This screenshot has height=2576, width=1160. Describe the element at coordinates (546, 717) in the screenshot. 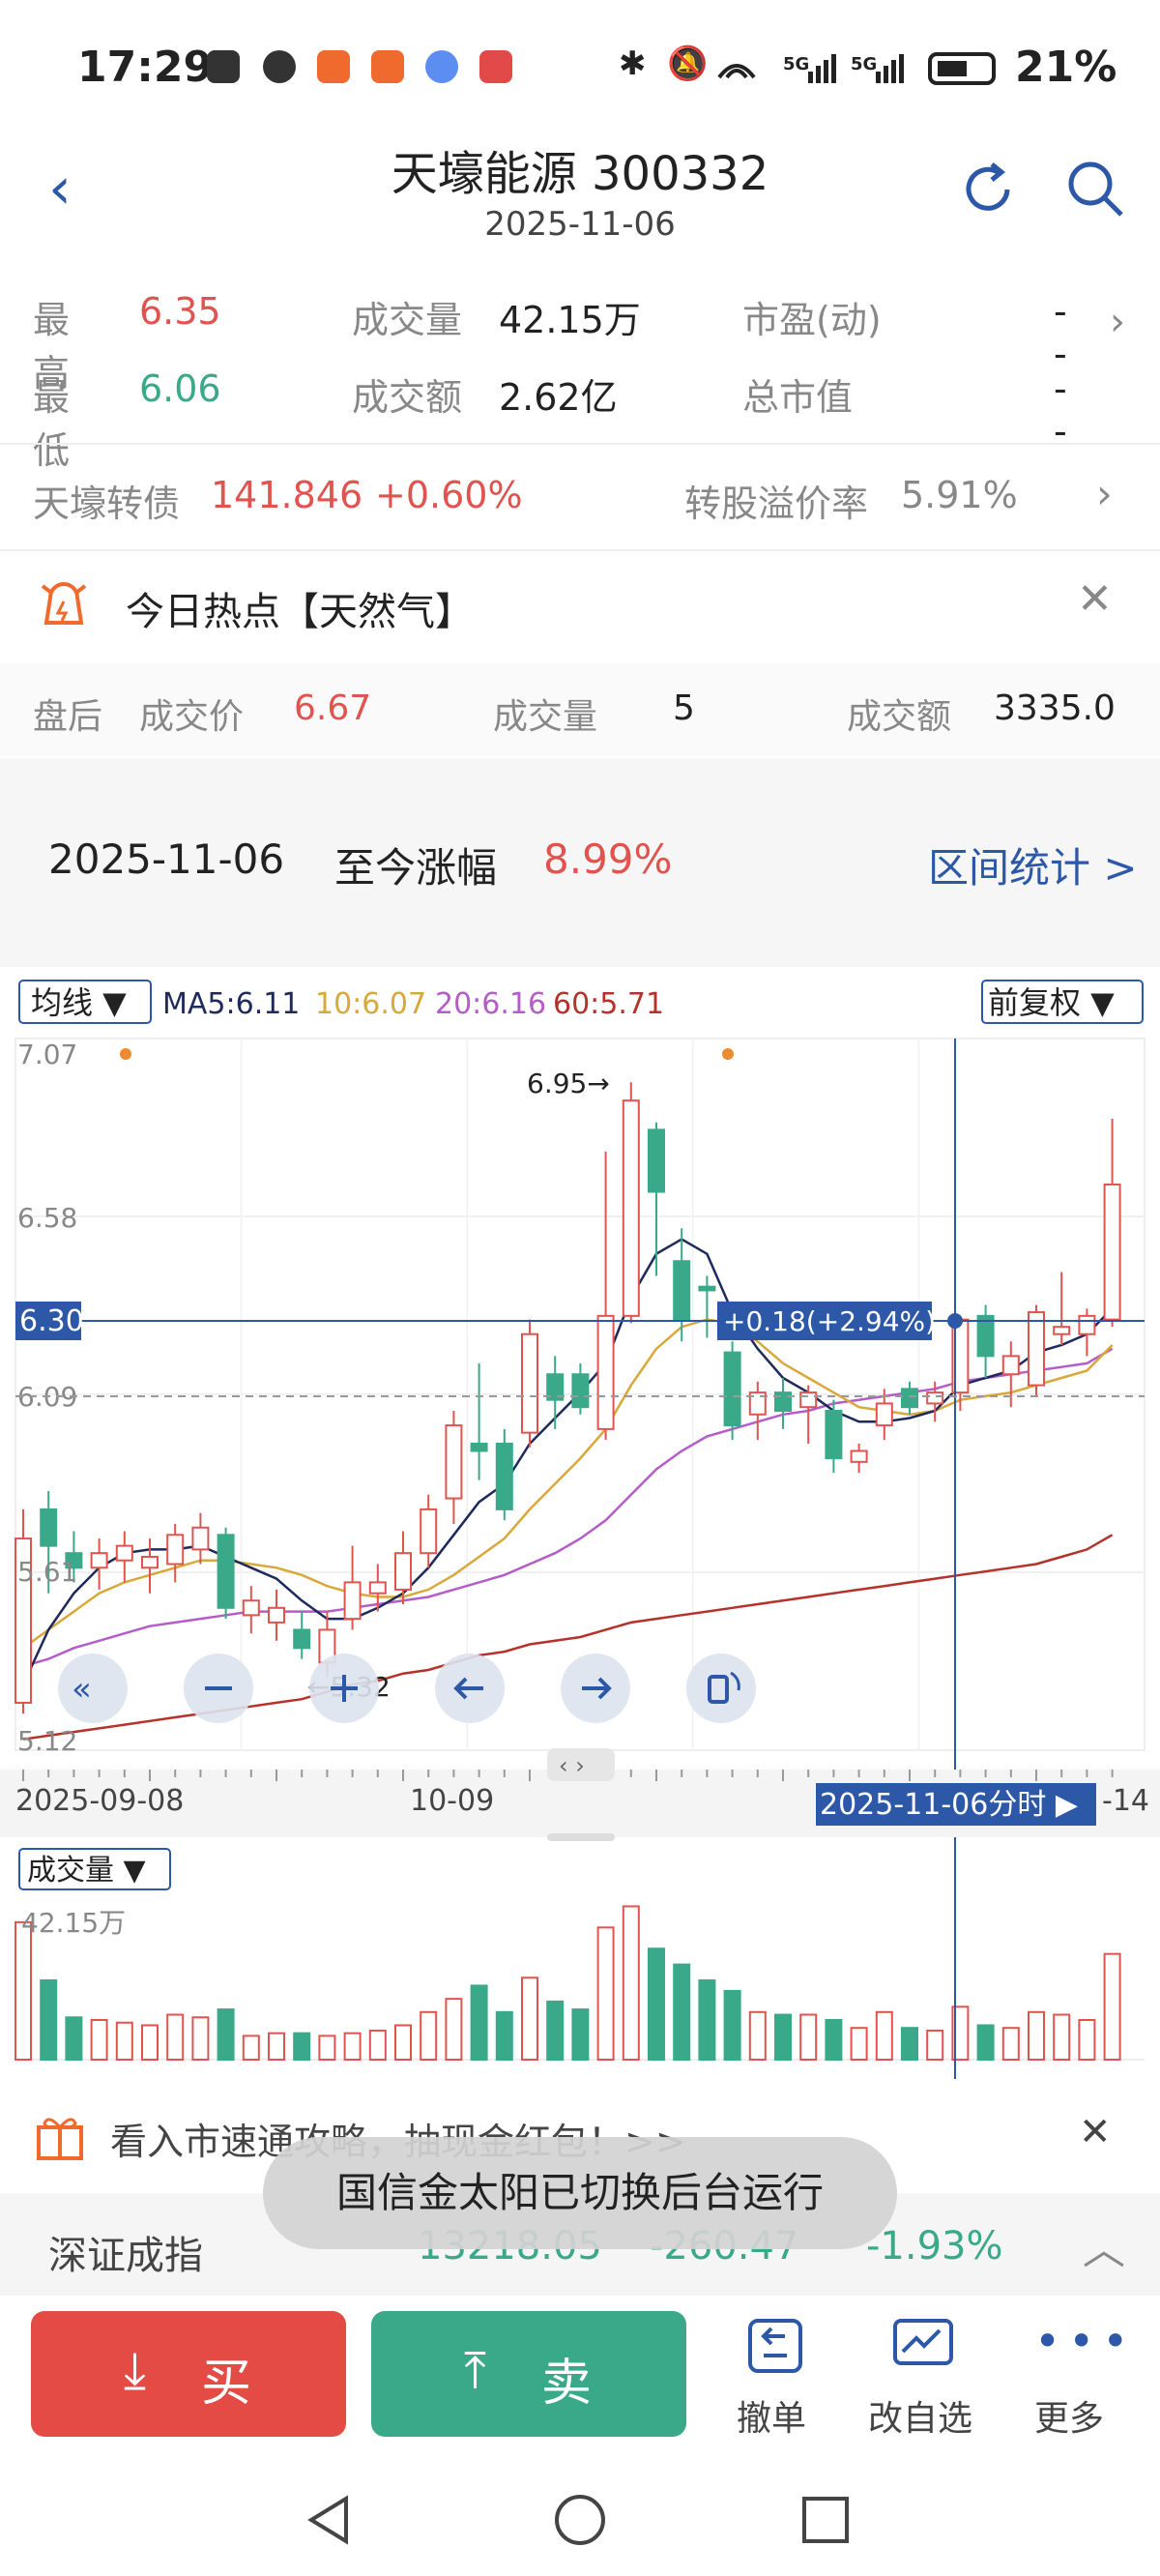

I see `after-vol-label: 成交量` at that location.